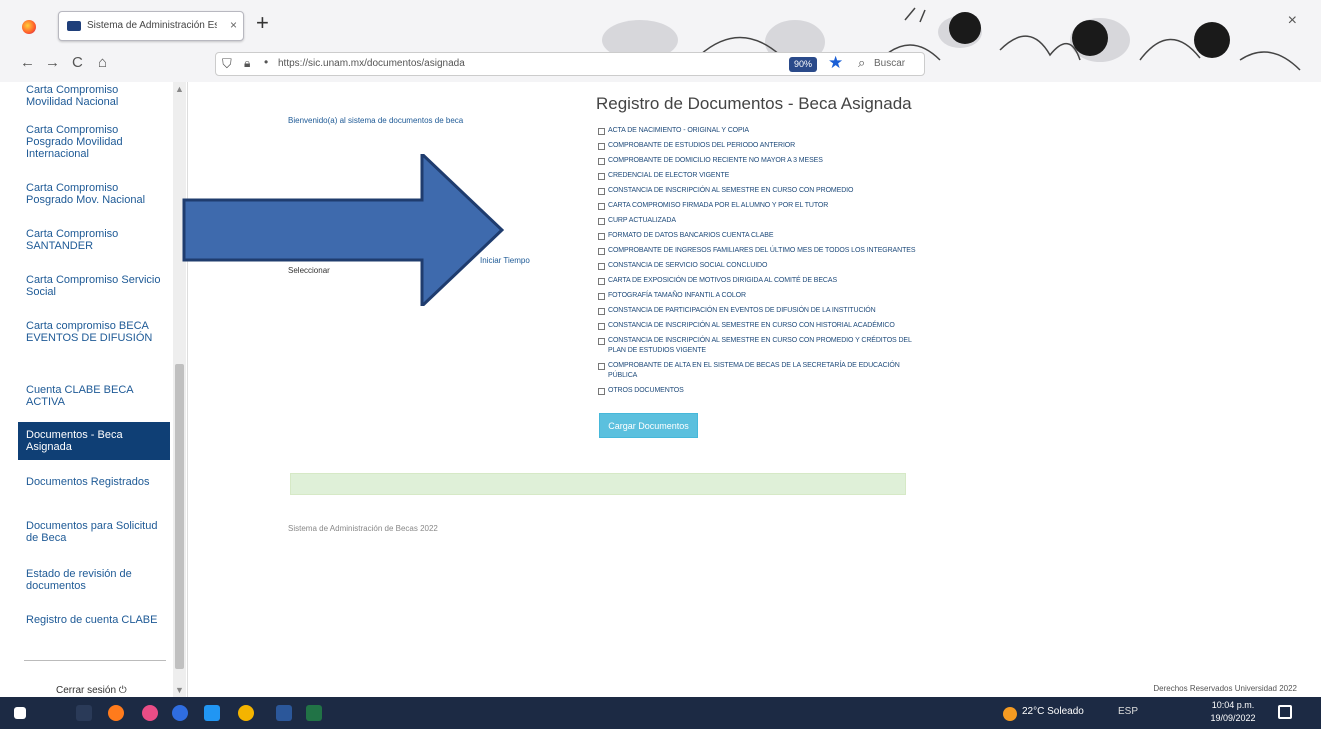  What do you see at coordinates (102, 62) in the screenshot?
I see `home-icon: ⌂` at bounding box center [102, 62].